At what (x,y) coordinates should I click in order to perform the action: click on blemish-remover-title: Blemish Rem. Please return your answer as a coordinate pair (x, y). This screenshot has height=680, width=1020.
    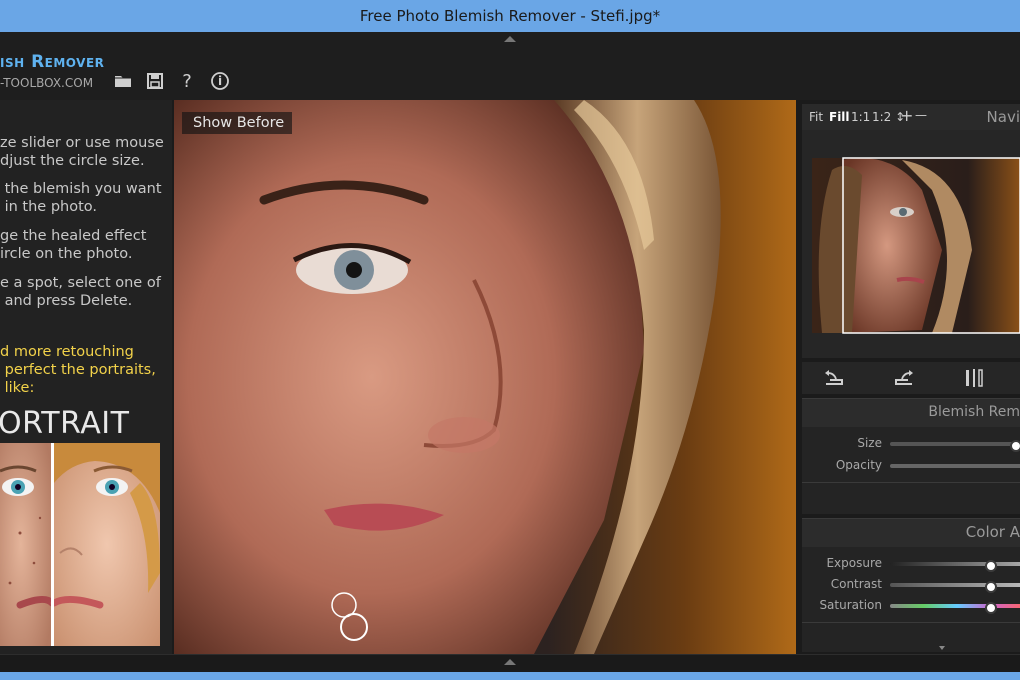
    Looking at the image, I should click on (974, 412).